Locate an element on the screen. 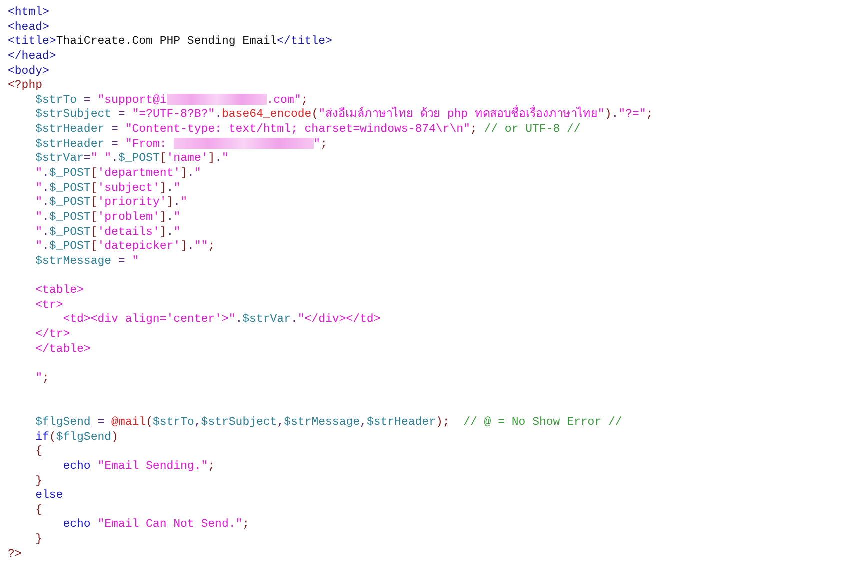 The image size is (841, 576). code-line: if($flgSend) is located at coordinates (76, 438).